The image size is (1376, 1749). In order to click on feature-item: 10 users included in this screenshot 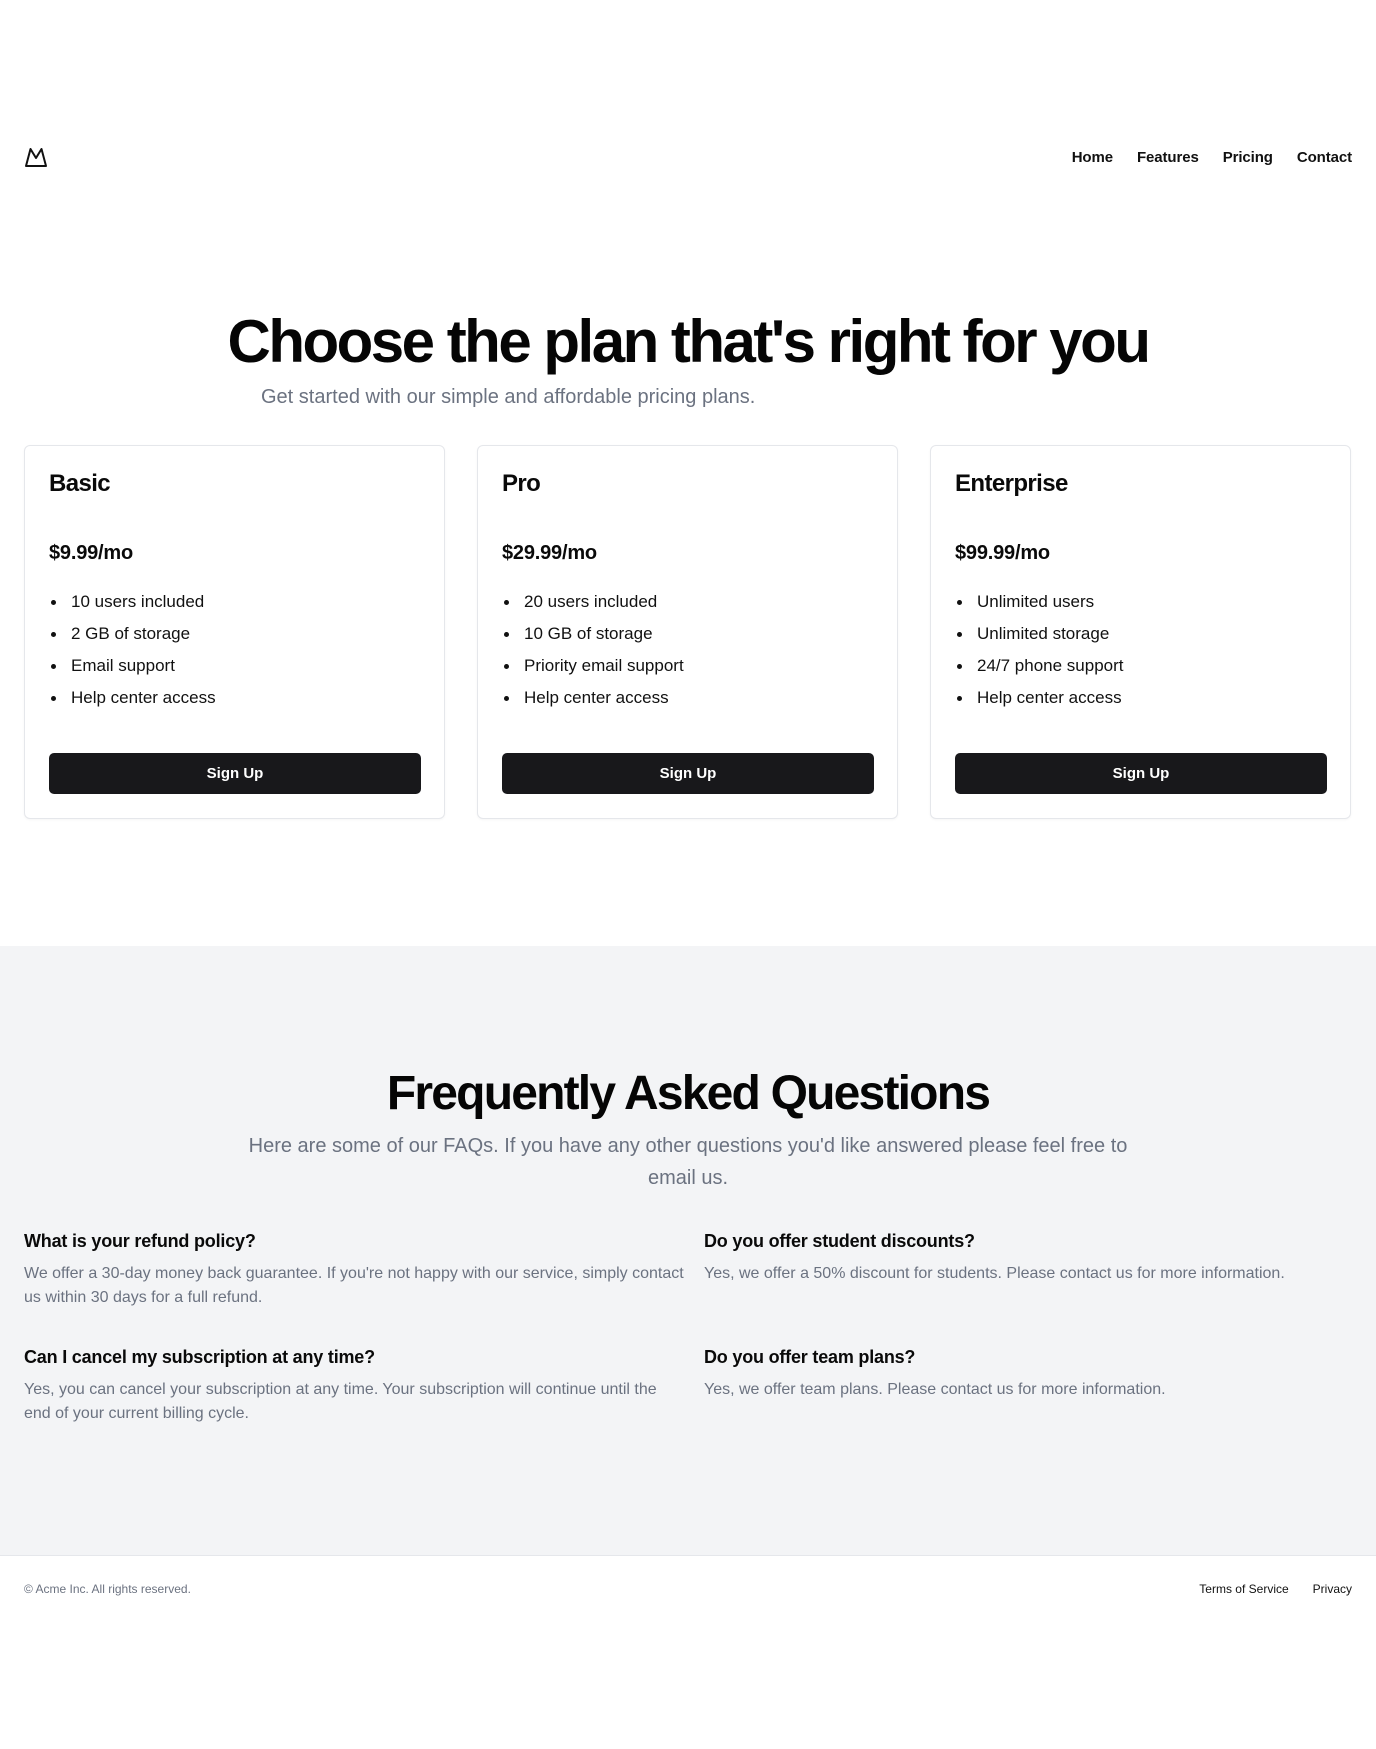, I will do `click(132, 602)`.